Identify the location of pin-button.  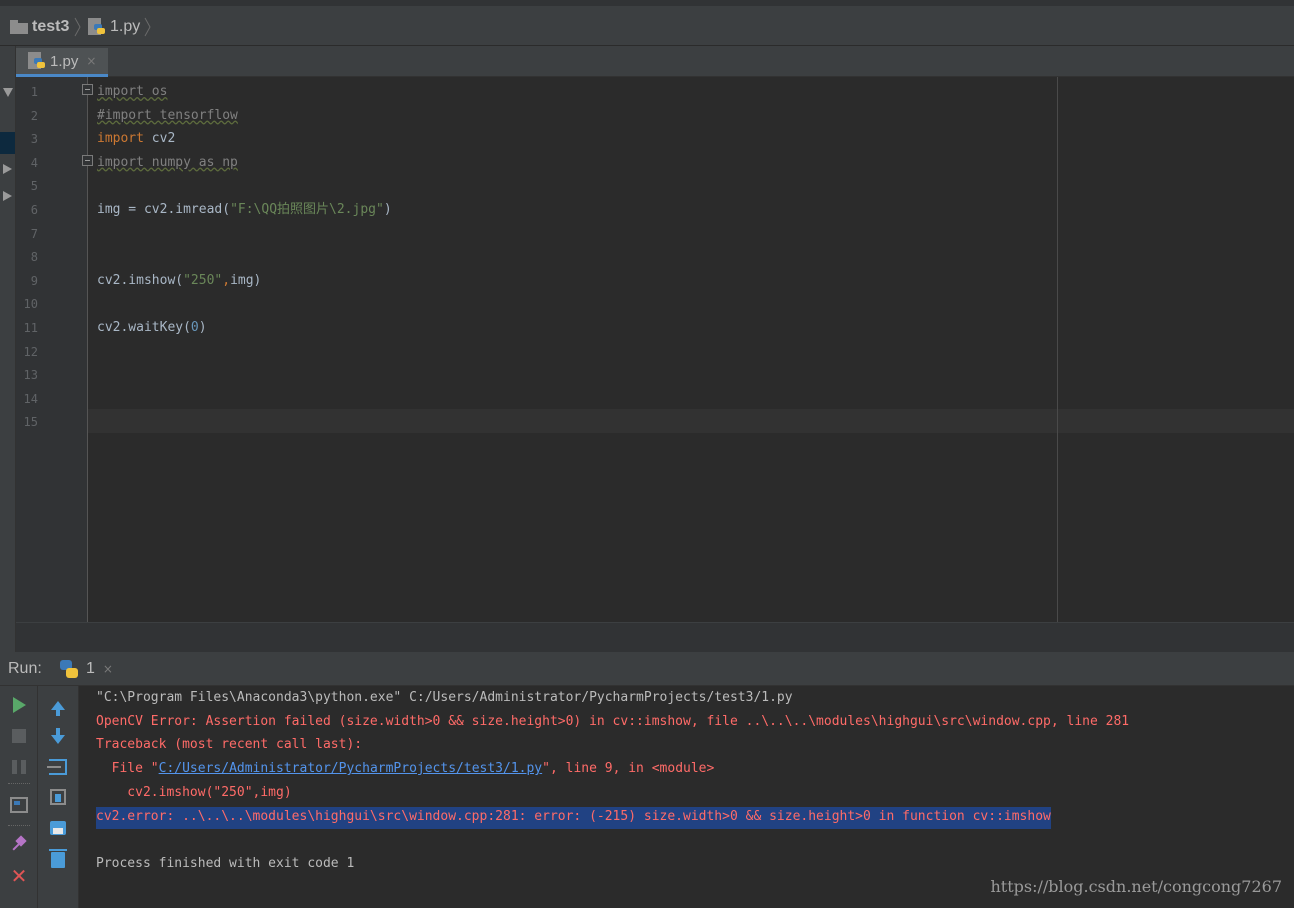
(19, 845).